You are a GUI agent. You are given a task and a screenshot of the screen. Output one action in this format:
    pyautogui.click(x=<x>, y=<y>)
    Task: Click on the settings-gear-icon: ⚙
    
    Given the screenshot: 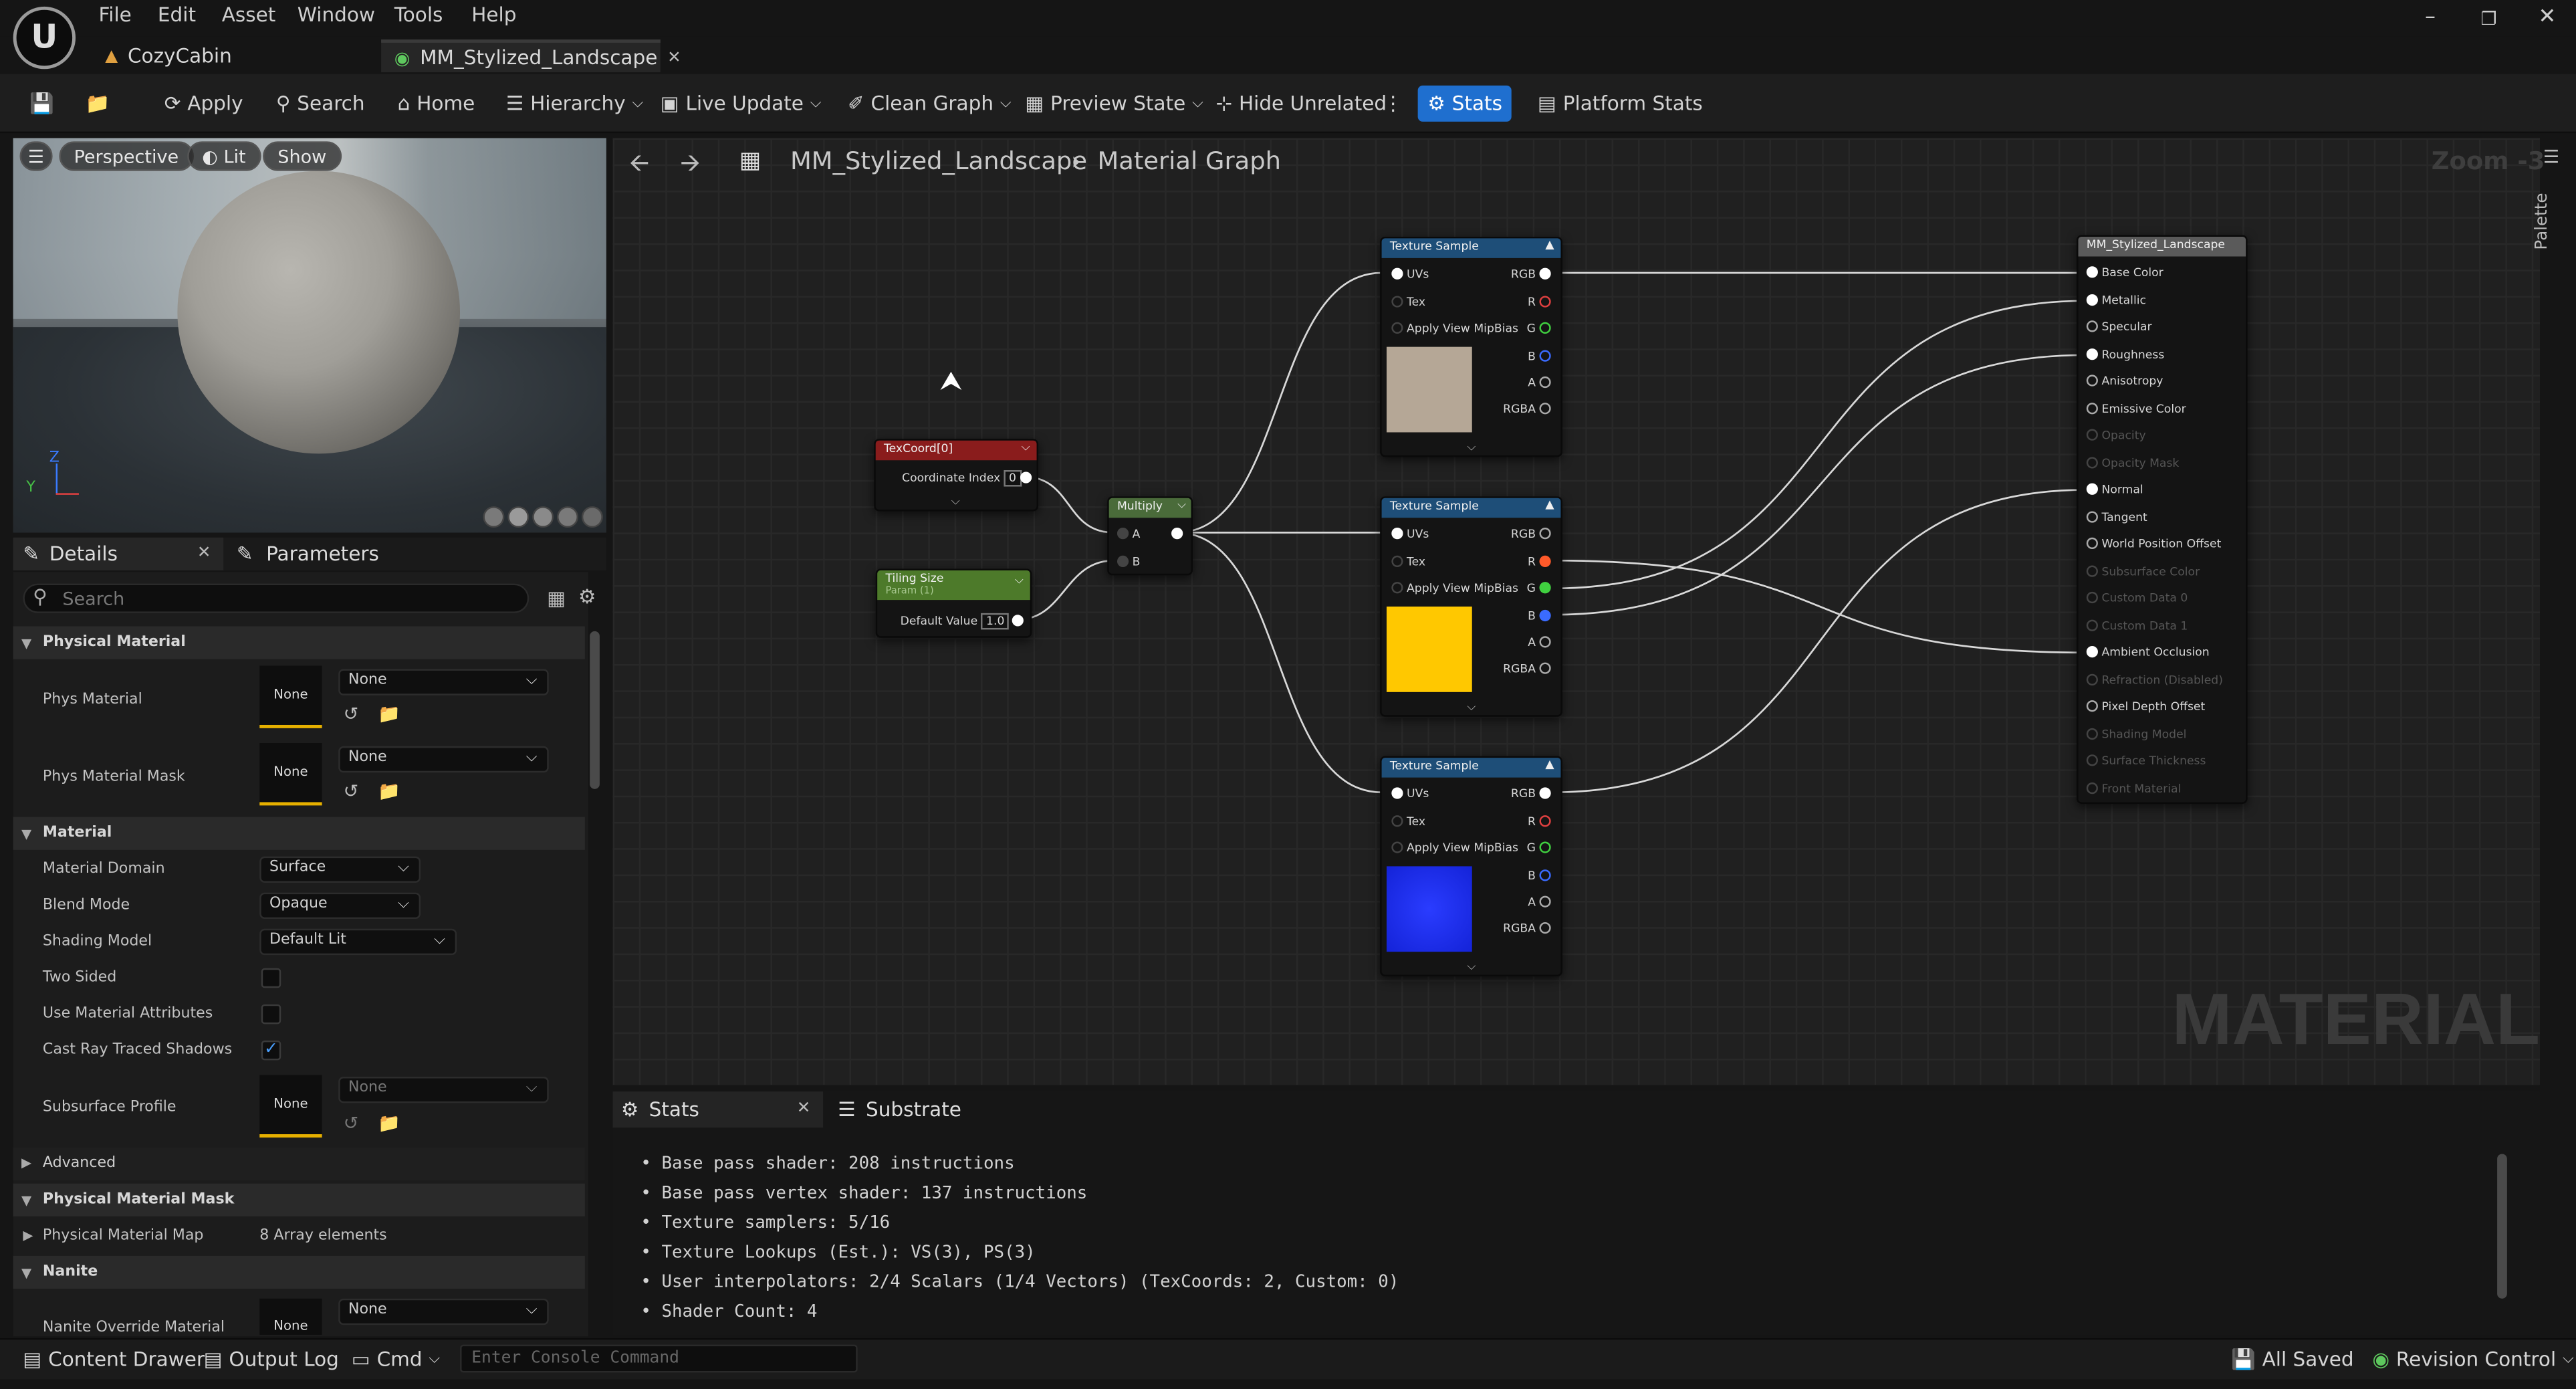 What is the action you would take?
    pyautogui.click(x=587, y=596)
    